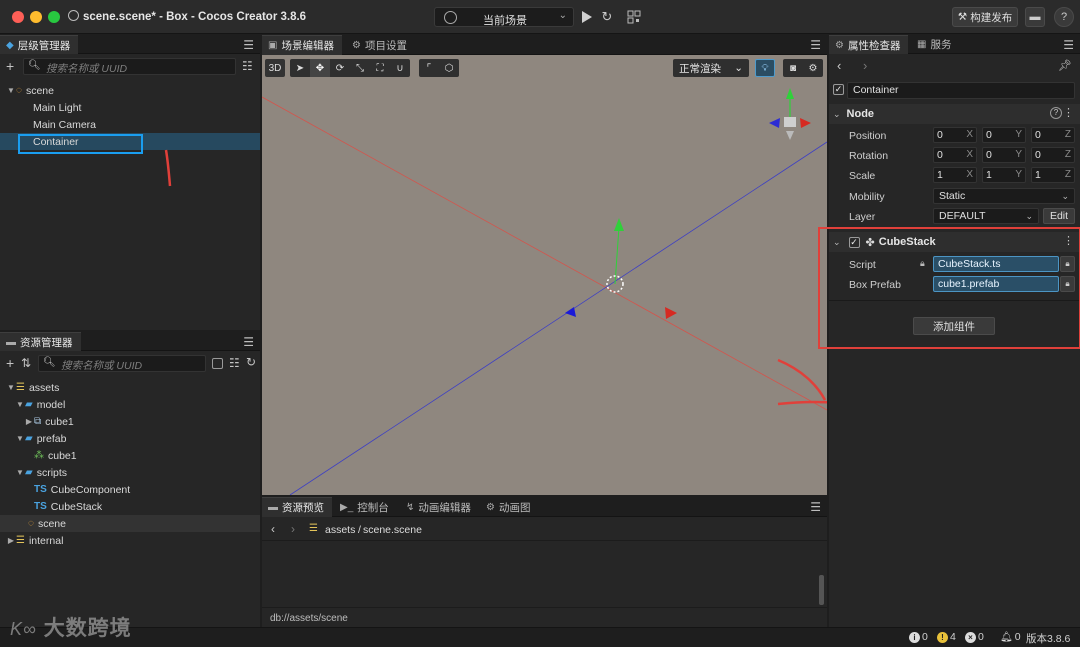 The height and width of the screenshot is (647, 1080). What do you see at coordinates (297, 507) in the screenshot?
I see `tab-asset-preview: ▬ 资源预览` at bounding box center [297, 507].